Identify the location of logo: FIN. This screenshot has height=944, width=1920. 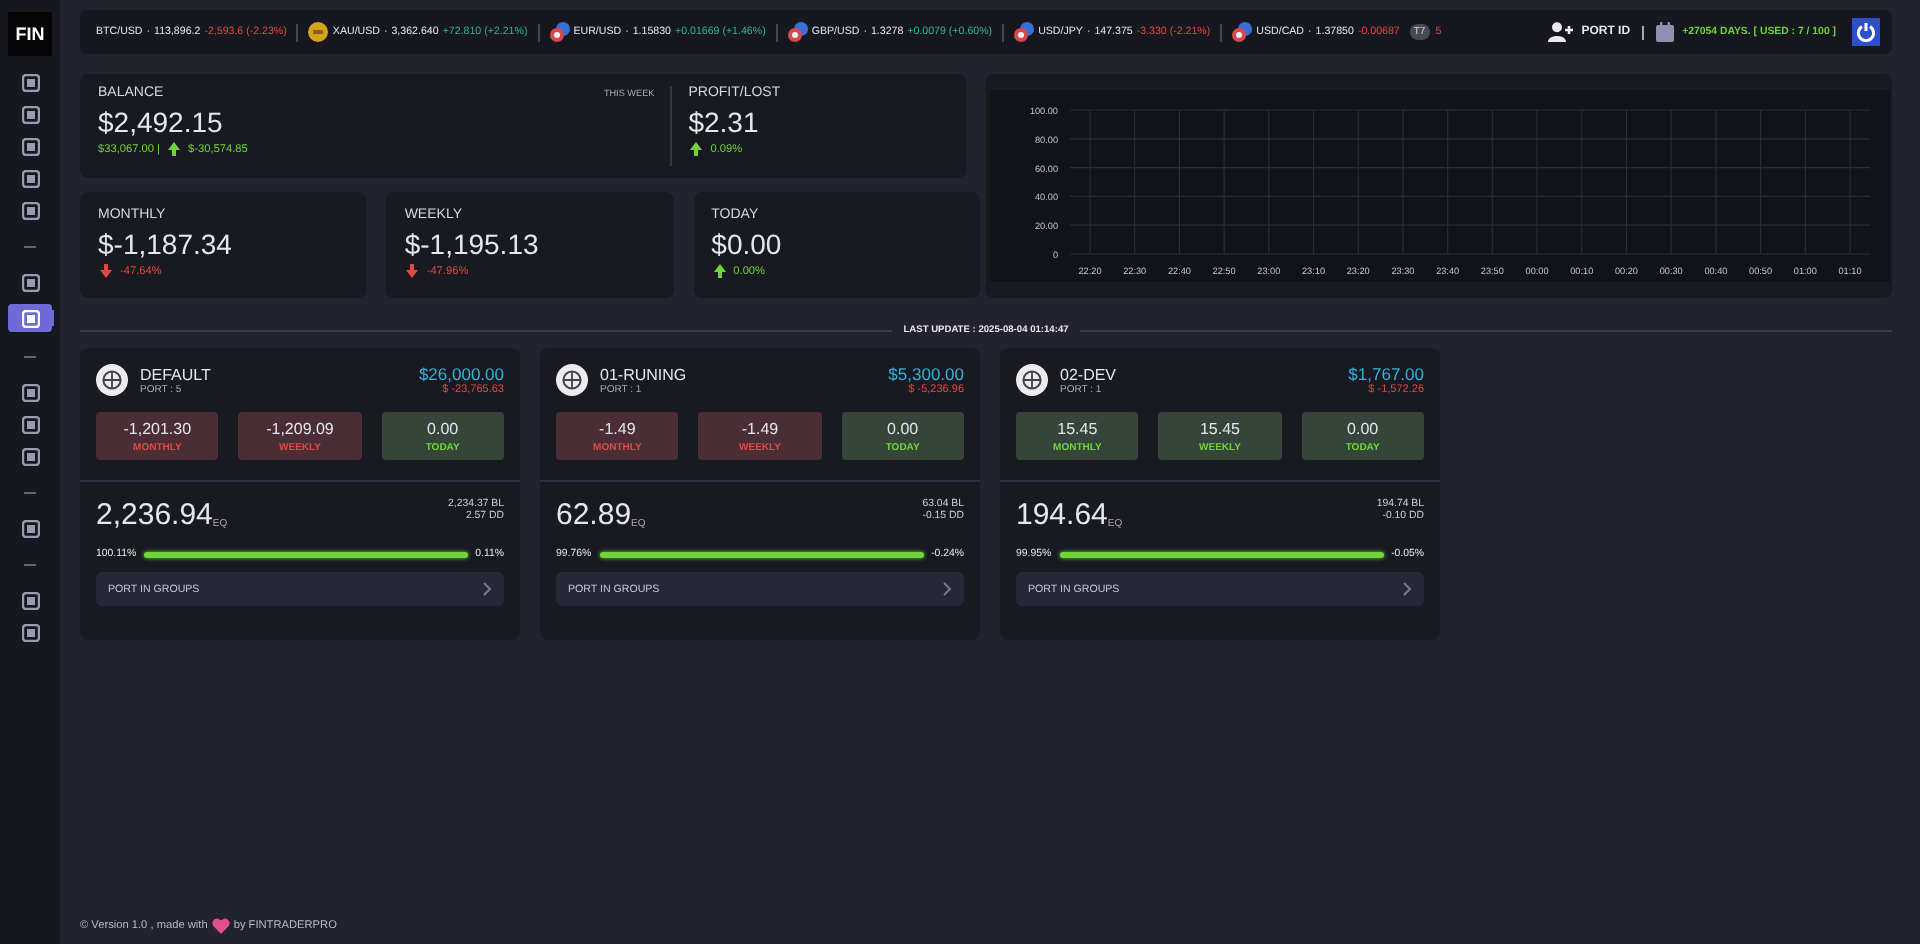
(30, 34).